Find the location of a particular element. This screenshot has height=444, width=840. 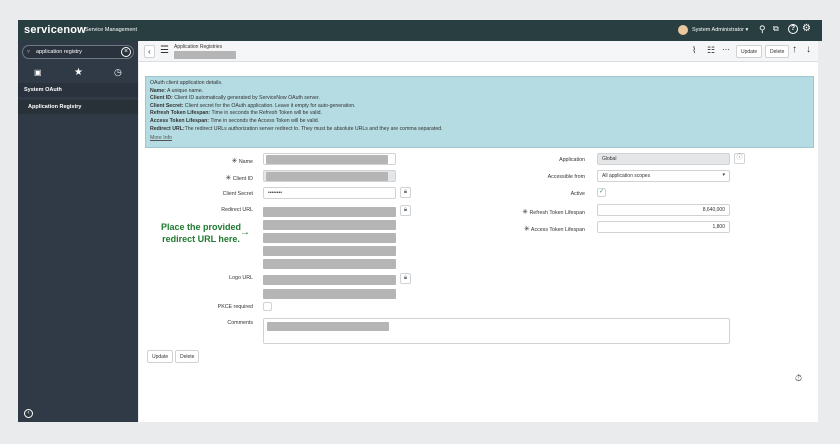

application-field: Global is located at coordinates (663, 159).